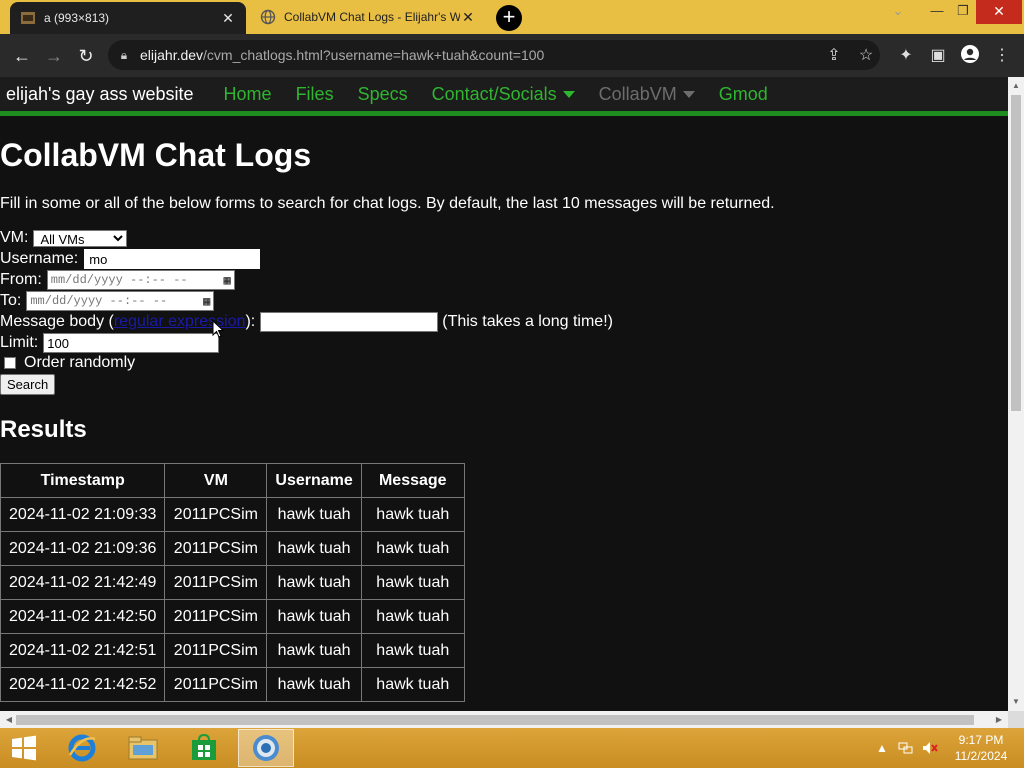 The height and width of the screenshot is (768, 1024). What do you see at coordinates (83, 616) in the screenshot?
I see `timestamp-cell: 2024-11-02 21:42:50` at bounding box center [83, 616].